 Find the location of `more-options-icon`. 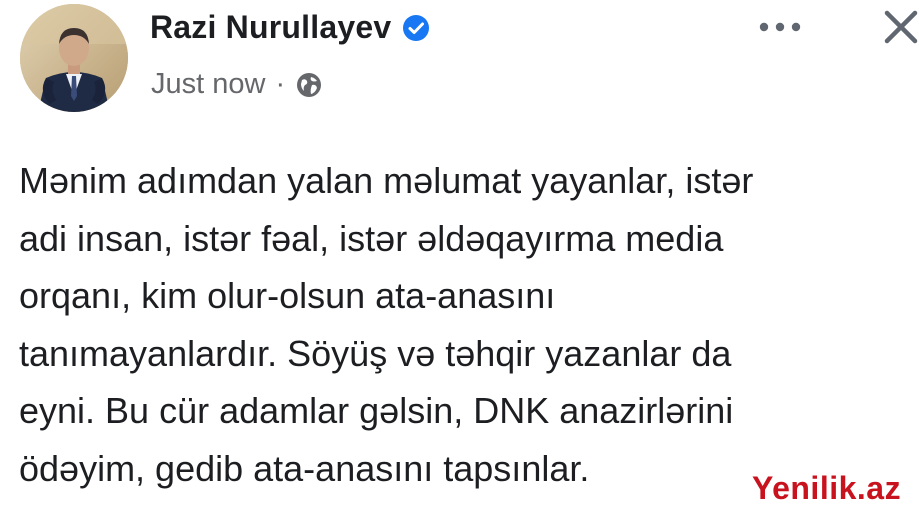

more-options-icon is located at coordinates (780, 27).